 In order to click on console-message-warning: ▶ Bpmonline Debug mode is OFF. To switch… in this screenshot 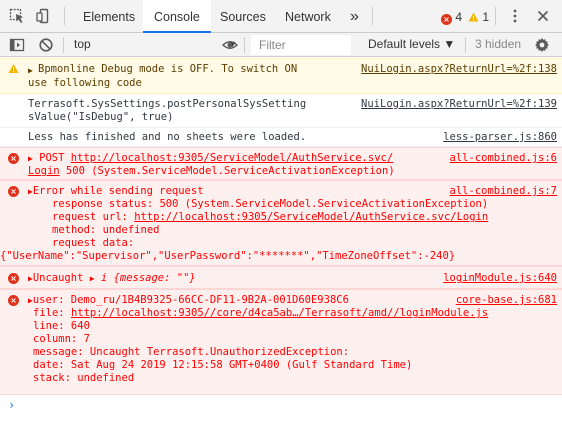, I will do `click(281, 76)`.